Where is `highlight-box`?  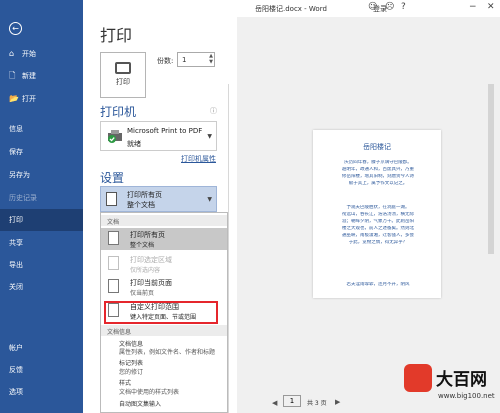
highlight-box is located at coordinates (161, 312).